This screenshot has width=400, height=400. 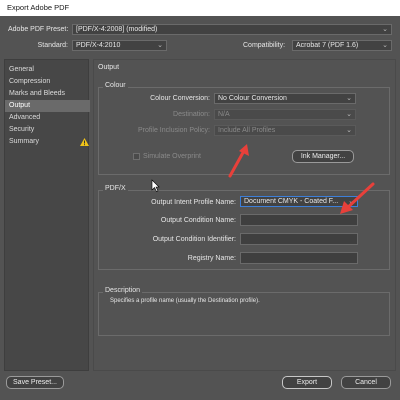 What do you see at coordinates (136, 156) in the screenshot?
I see `simulate-overprint-checkbox` at bounding box center [136, 156].